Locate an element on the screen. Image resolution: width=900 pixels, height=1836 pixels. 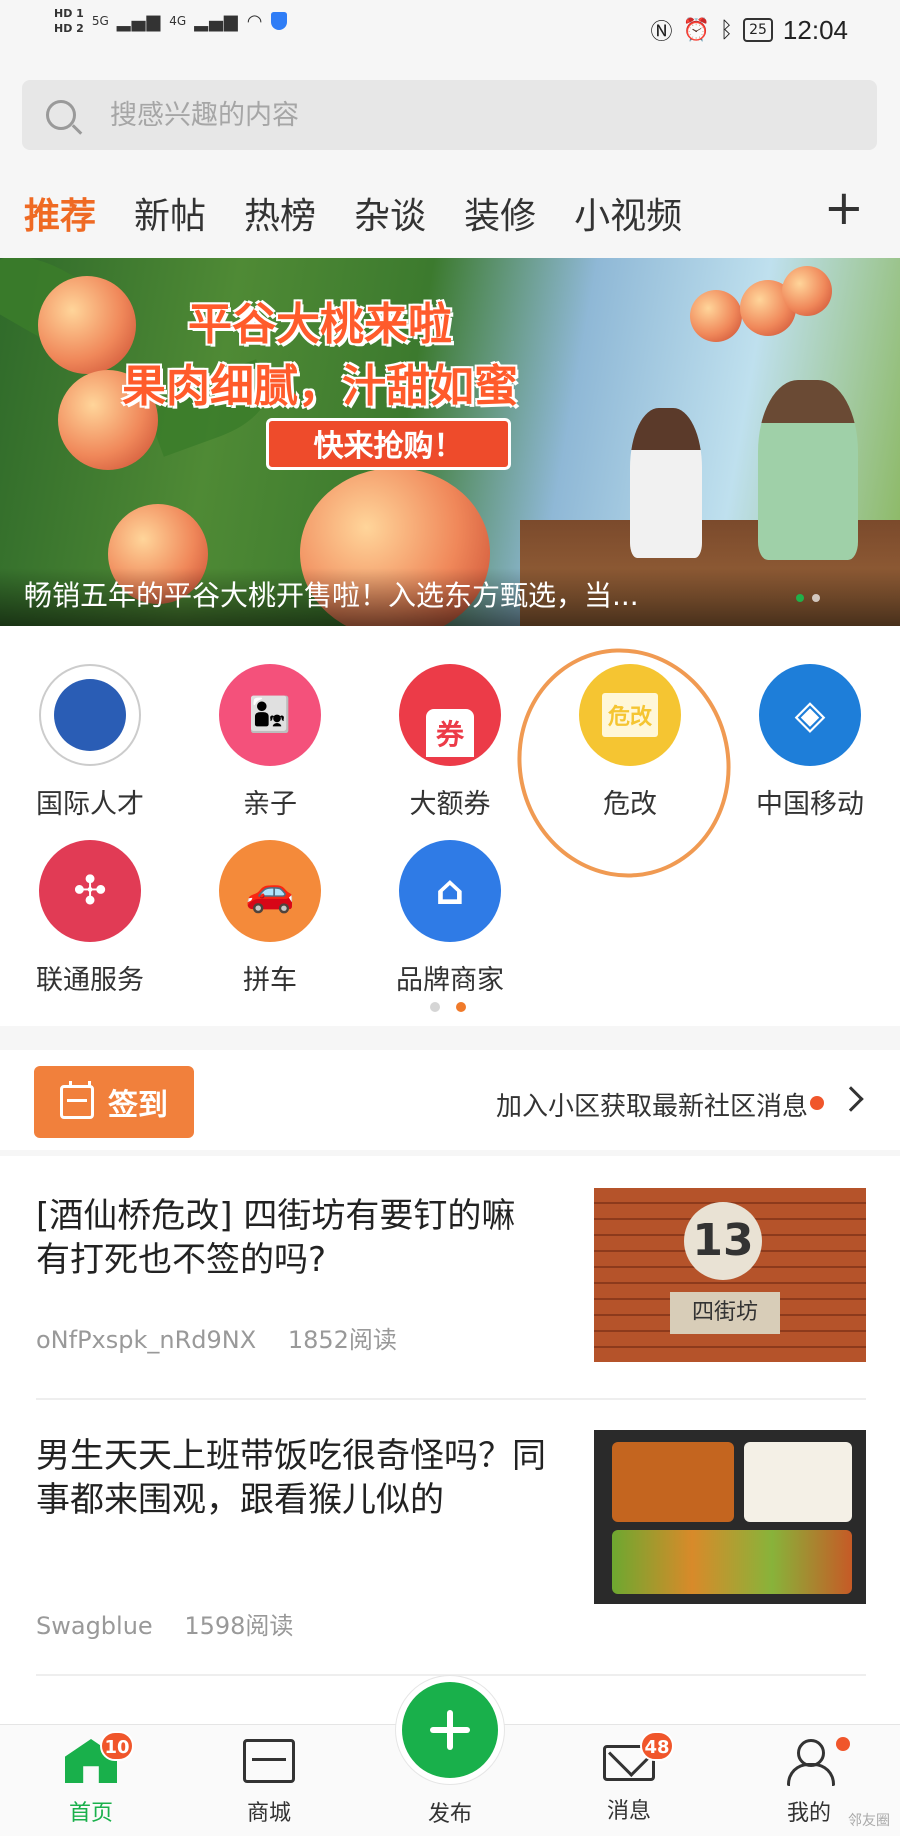
thumbnail-plaque: 四街坊 is located at coordinates (725, 1313).